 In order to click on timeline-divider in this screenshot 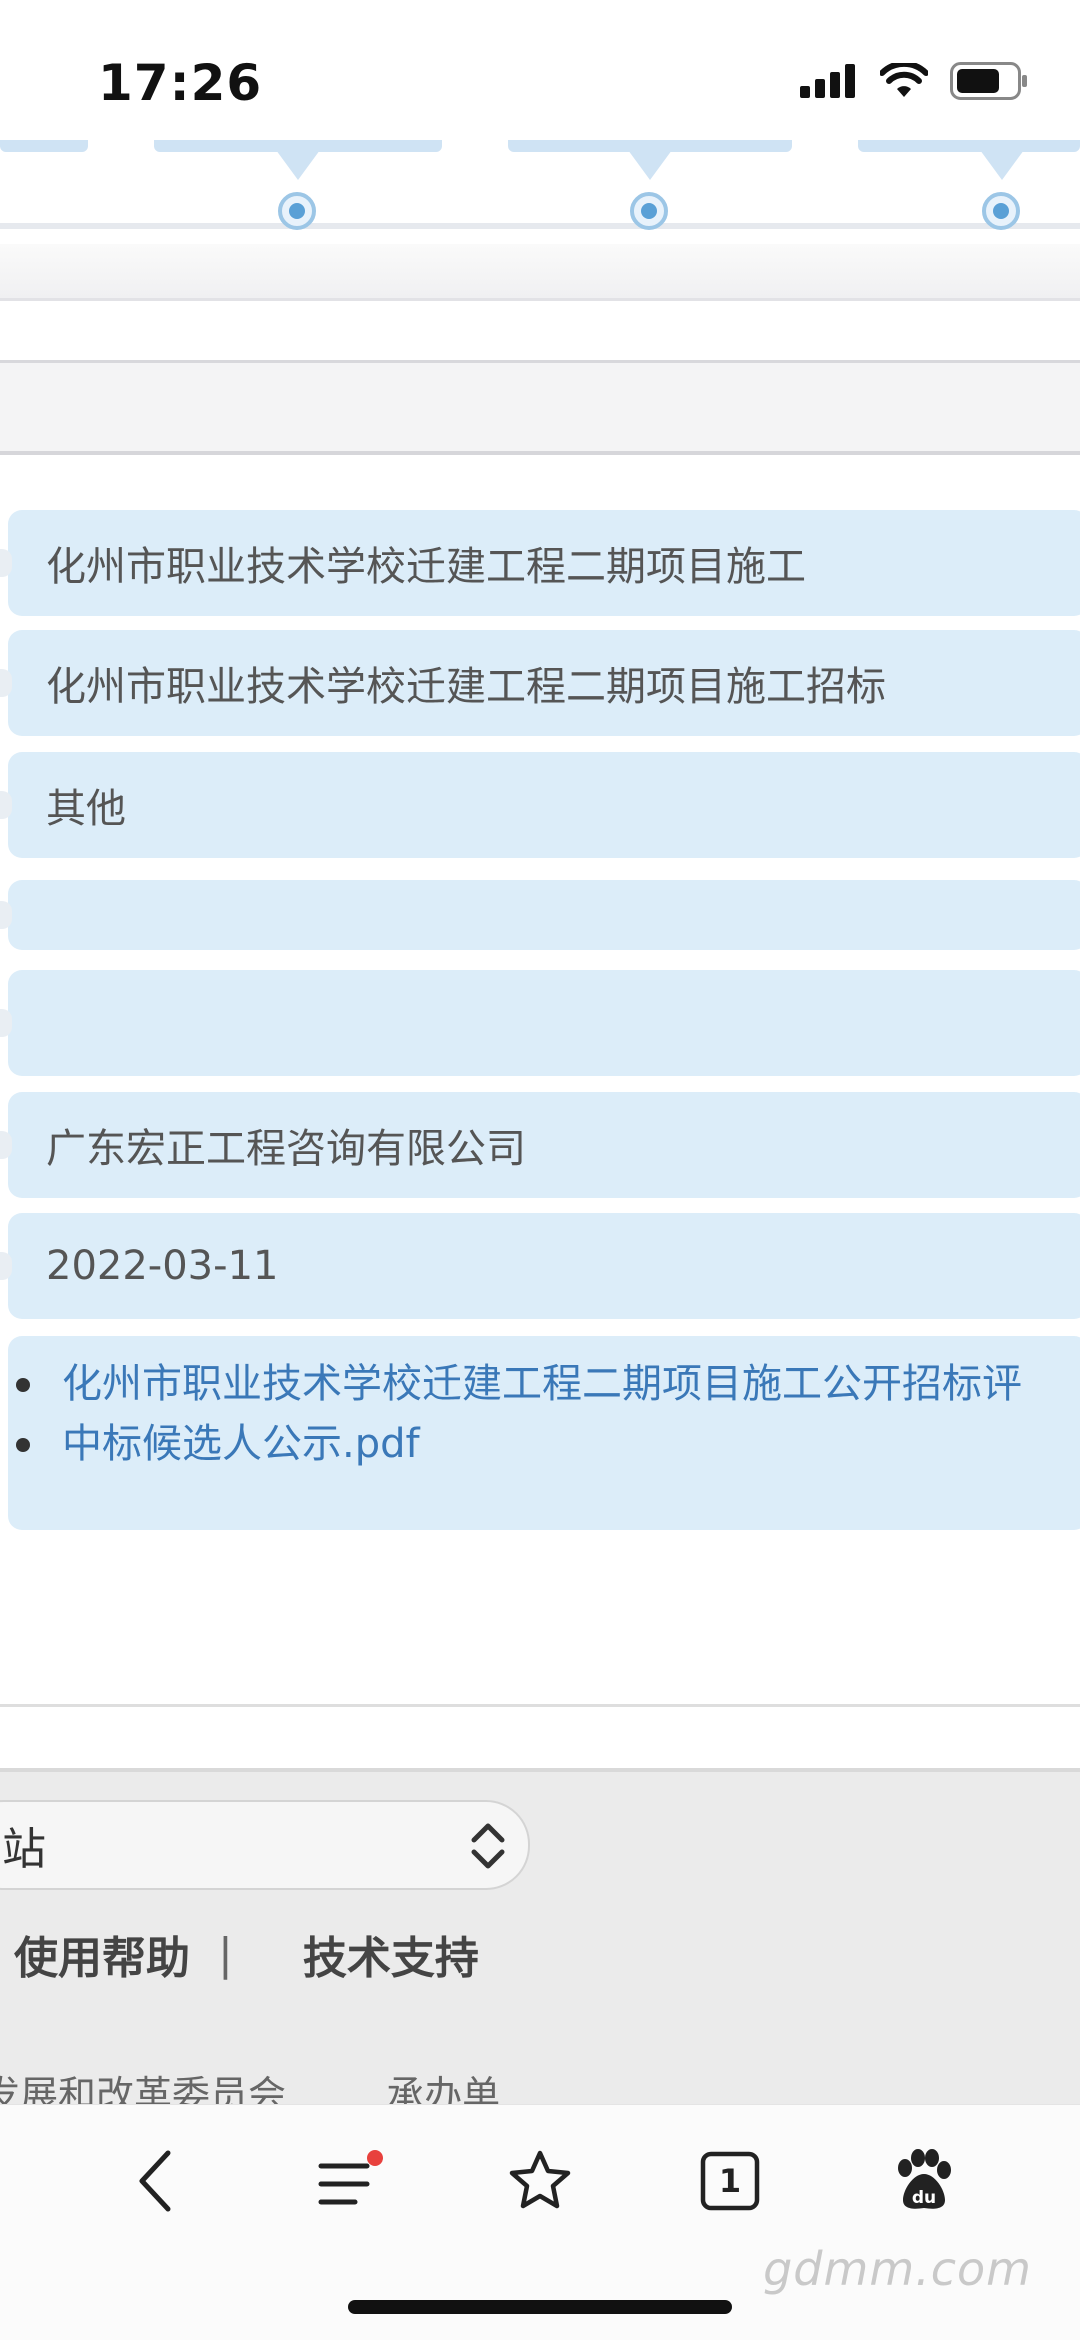, I will do `click(540, 272)`.